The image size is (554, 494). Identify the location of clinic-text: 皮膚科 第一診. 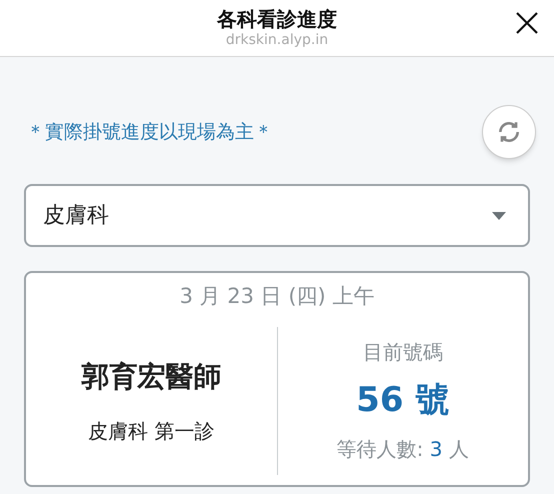
(151, 431).